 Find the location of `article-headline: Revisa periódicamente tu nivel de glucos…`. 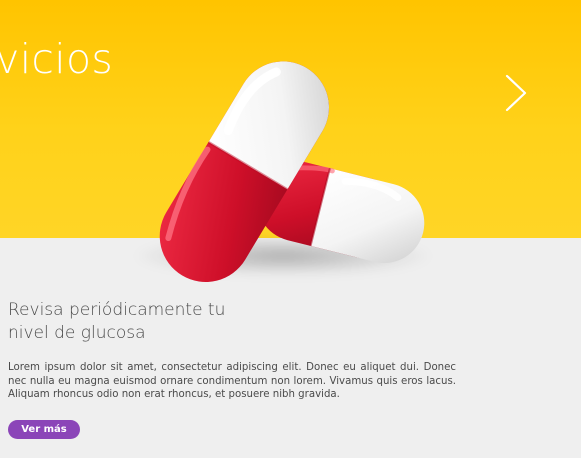

article-headline: Revisa periódicamente tu nivel de glucos… is located at coordinates (117, 321).